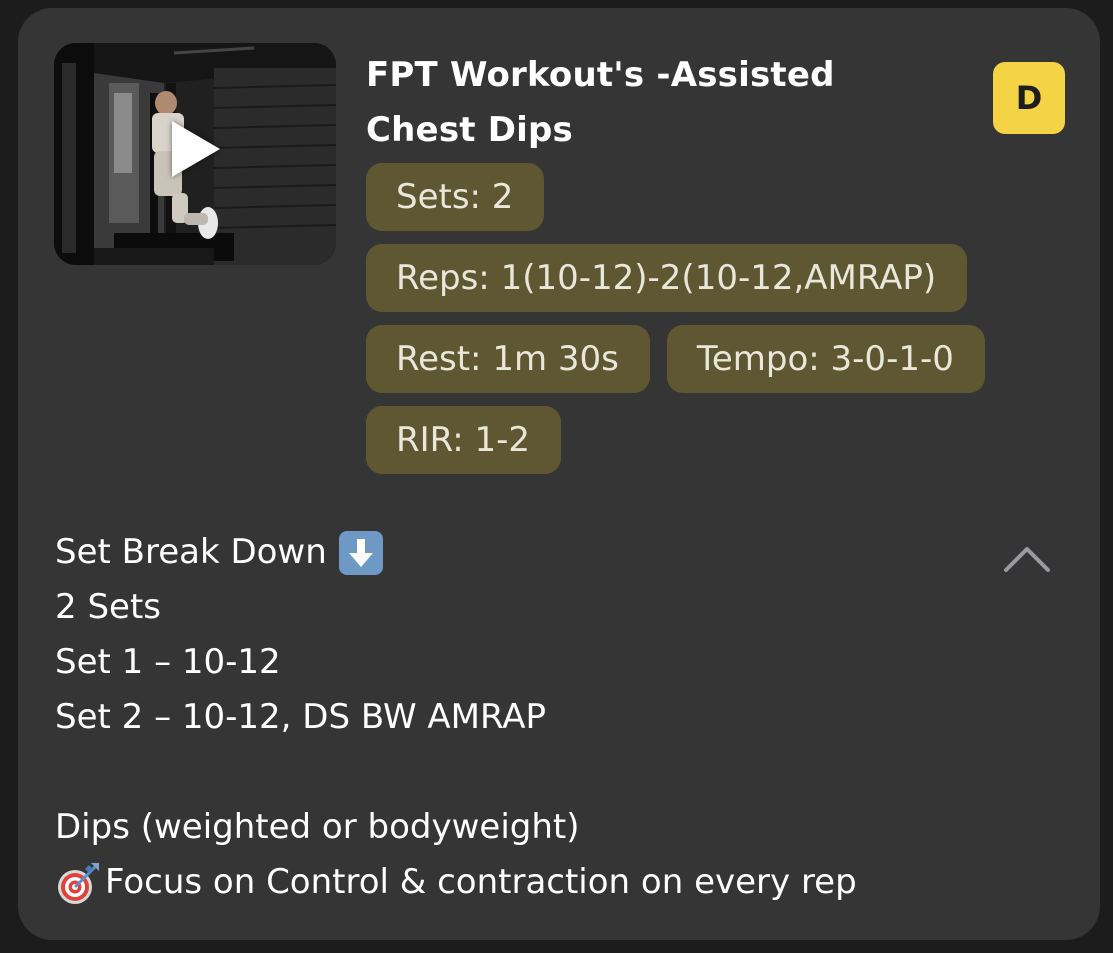  I want to click on description-blank-line, so click(525, 772).